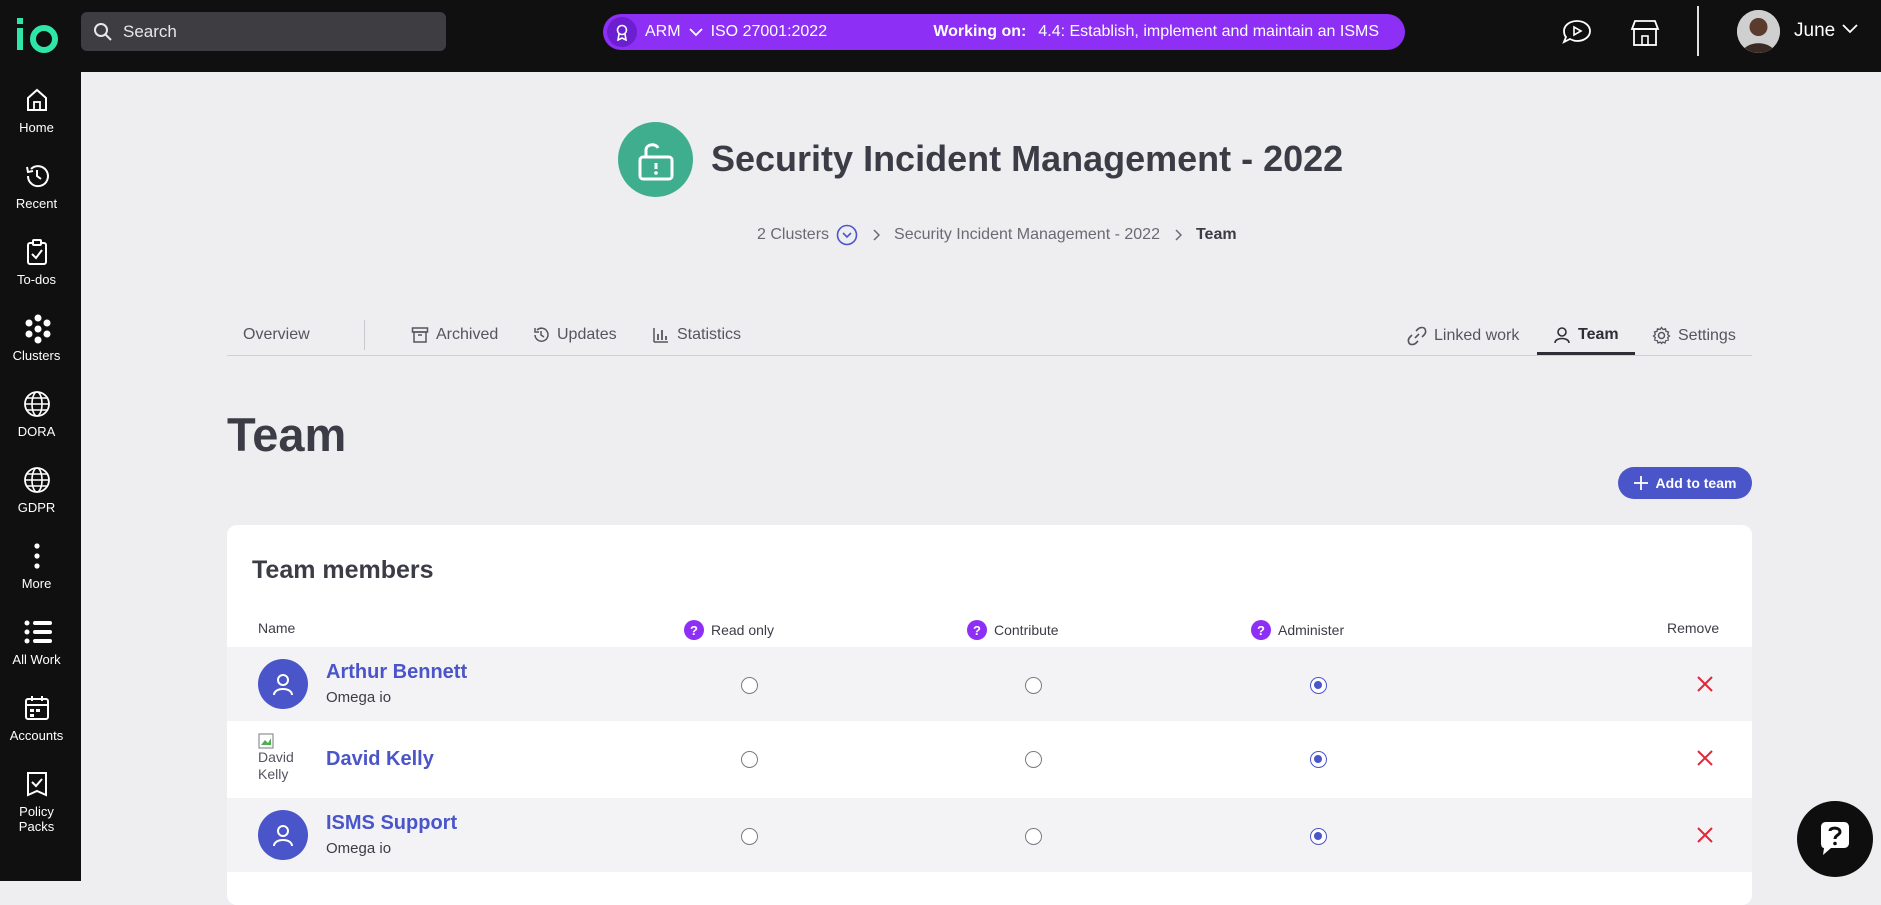 This screenshot has width=1881, height=905. What do you see at coordinates (1311, 630) in the screenshot?
I see `column-label: Administer` at bounding box center [1311, 630].